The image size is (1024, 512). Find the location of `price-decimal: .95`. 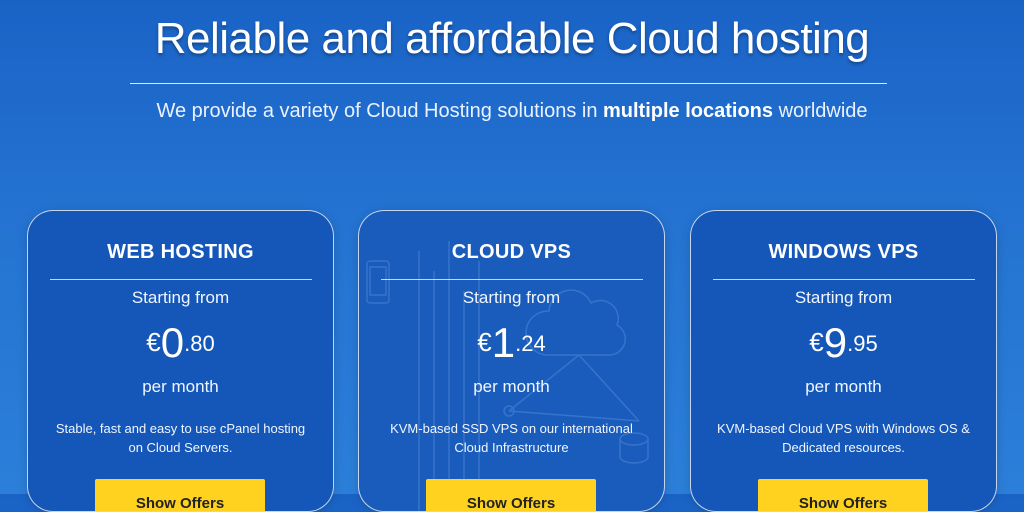

price-decimal: .95 is located at coordinates (862, 343).